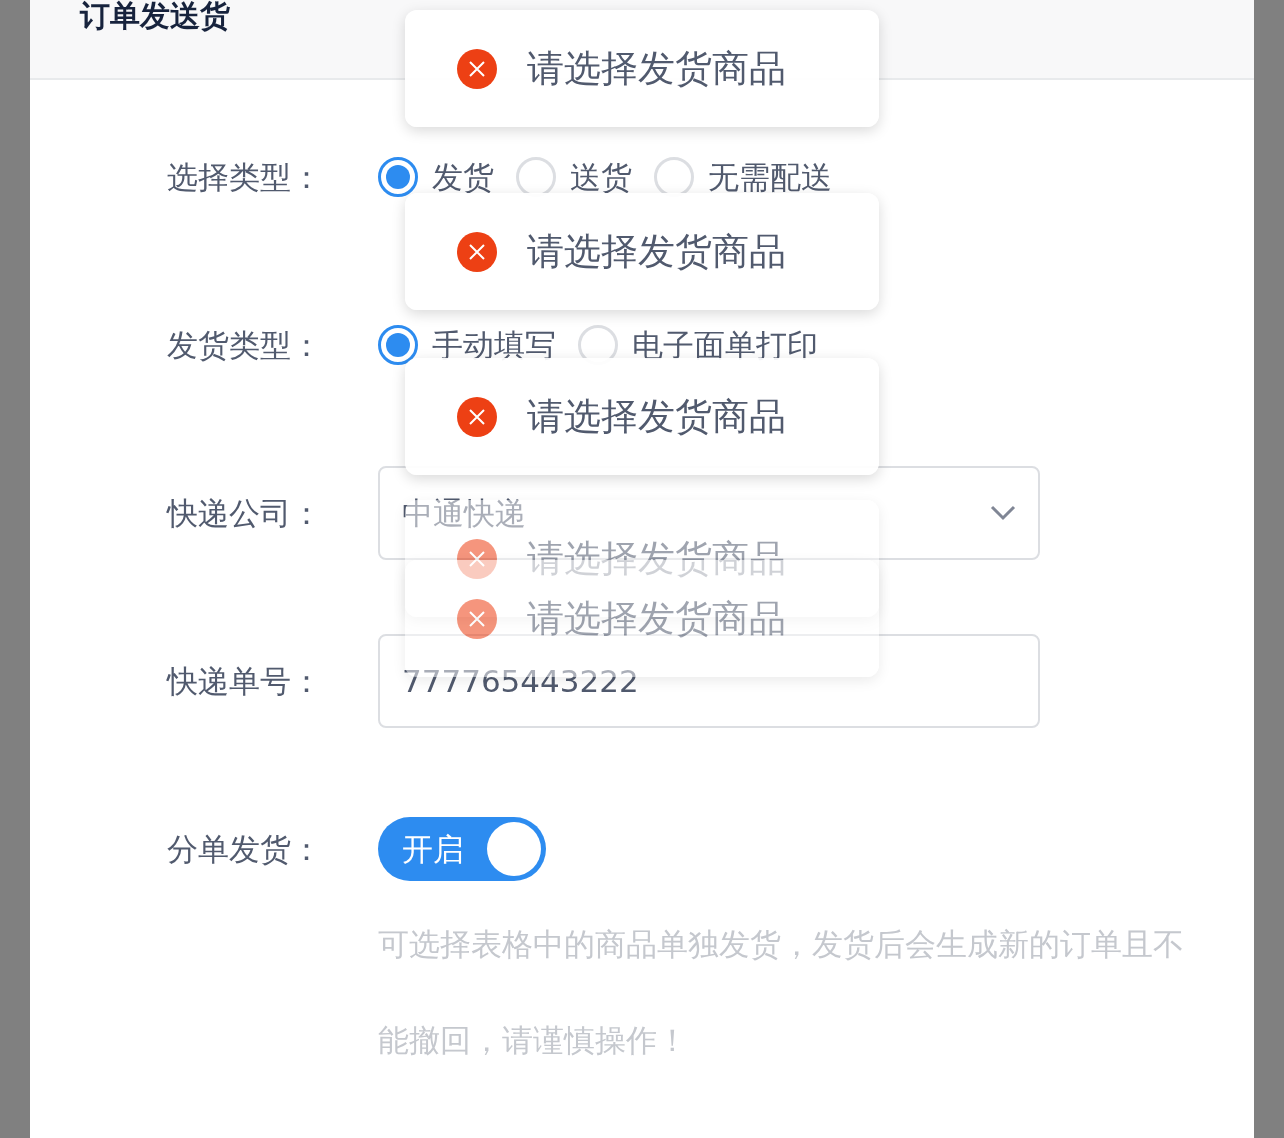 This screenshot has height=1138, width=1284. What do you see at coordinates (244, 681) in the screenshot?
I see `field-label: 快递单号：` at bounding box center [244, 681].